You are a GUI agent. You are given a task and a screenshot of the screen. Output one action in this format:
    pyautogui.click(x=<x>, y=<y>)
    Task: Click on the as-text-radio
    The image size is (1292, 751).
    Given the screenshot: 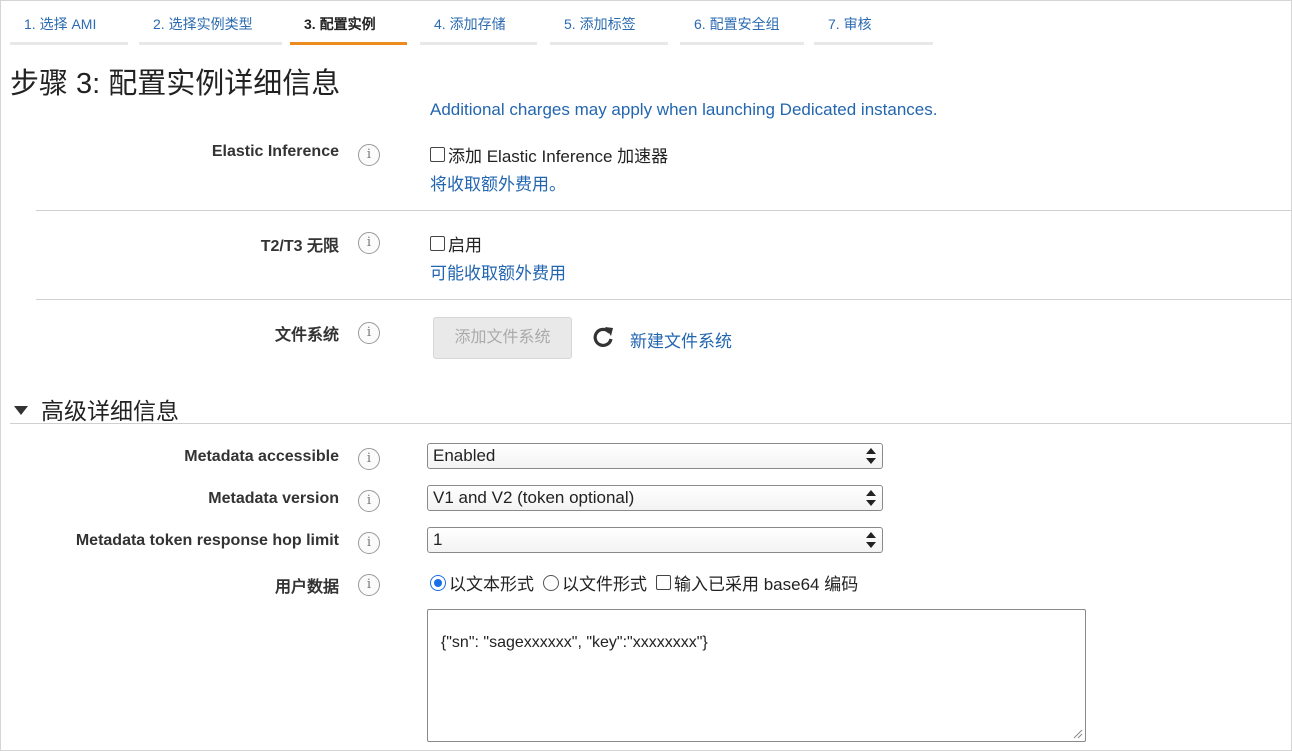 What is the action you would take?
    pyautogui.click(x=438, y=582)
    